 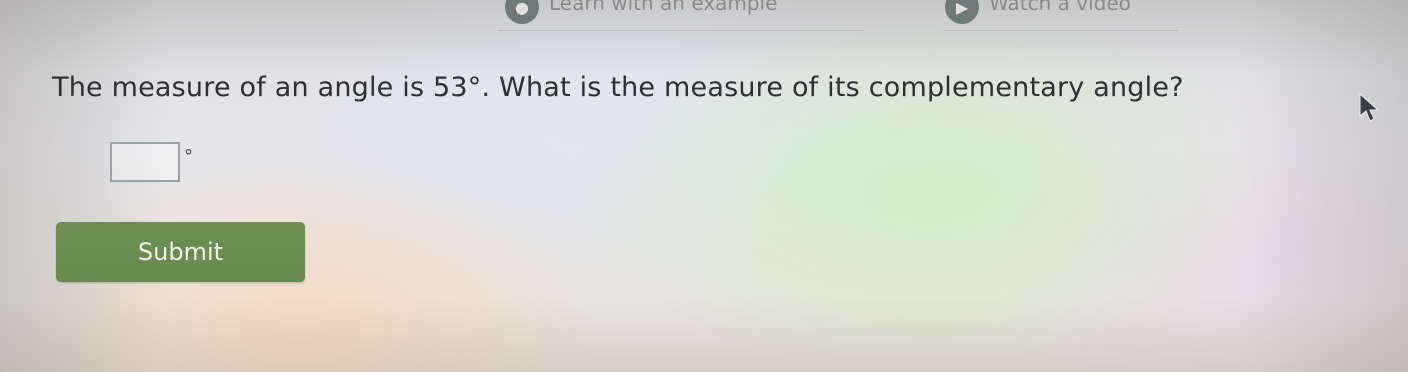 I want to click on submit-button: Submit, so click(x=180, y=252).